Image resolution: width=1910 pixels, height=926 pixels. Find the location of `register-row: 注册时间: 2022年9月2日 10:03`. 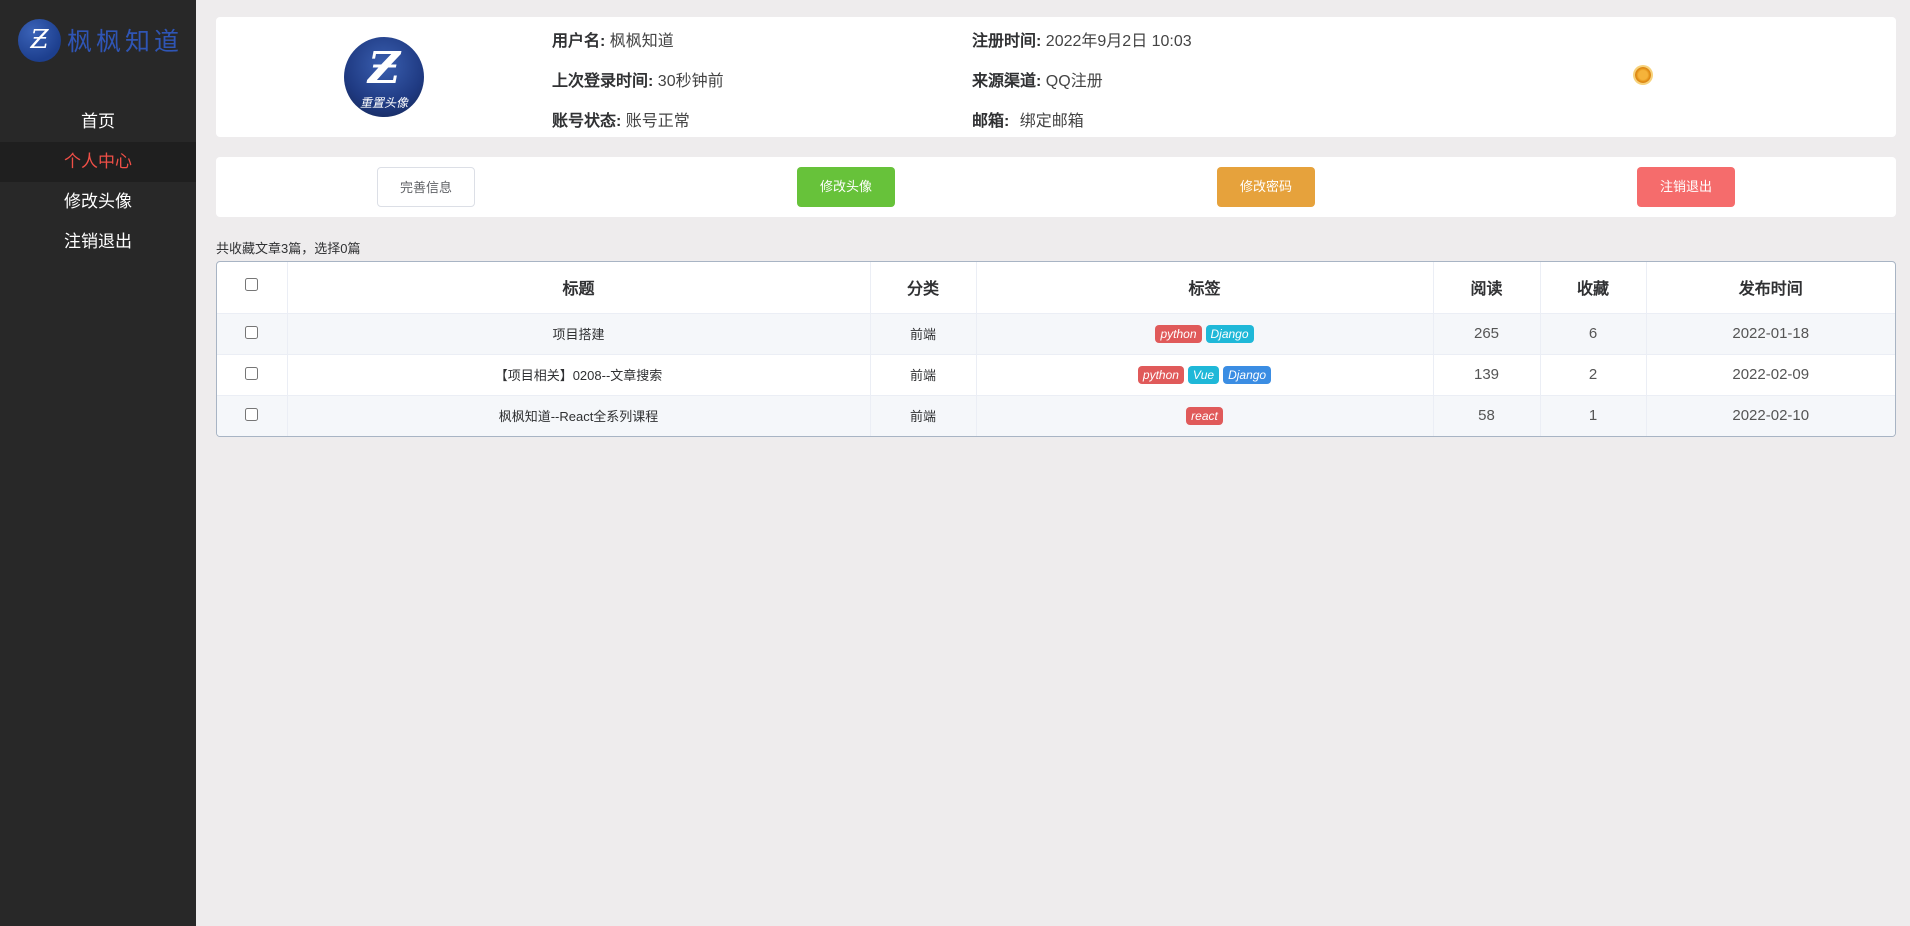

register-row: 注册时间: 2022年9月2日 10:03 is located at coordinates (1082, 39).